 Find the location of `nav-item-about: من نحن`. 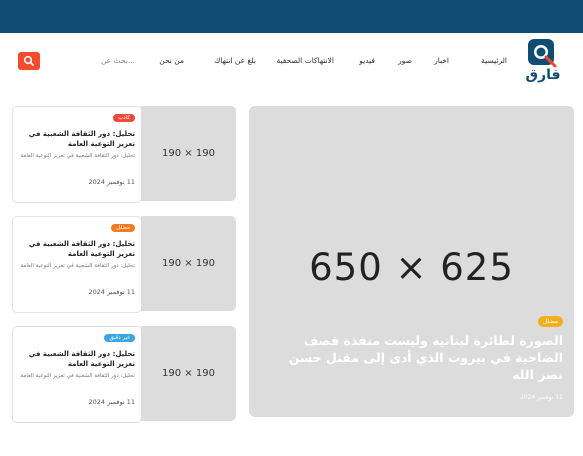

nav-item-about: من نحن is located at coordinates (171, 60).